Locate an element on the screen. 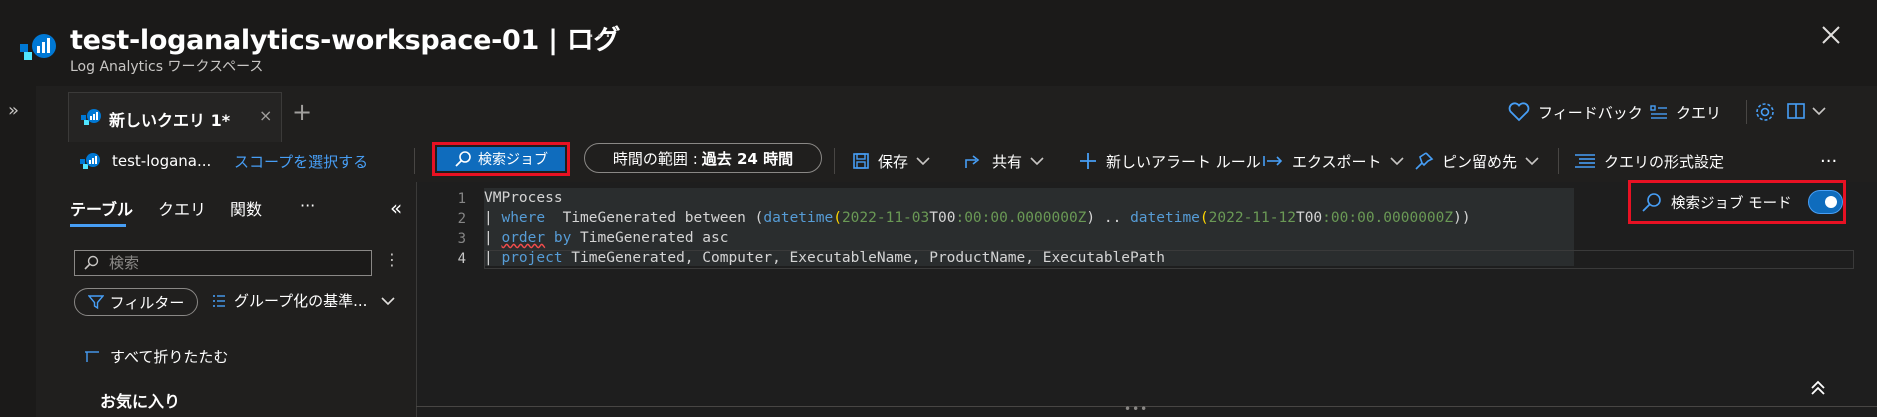 Image resolution: width=1877 pixels, height=417 pixels. new-alert-label: 新しいアラート ルール is located at coordinates (1183, 161).